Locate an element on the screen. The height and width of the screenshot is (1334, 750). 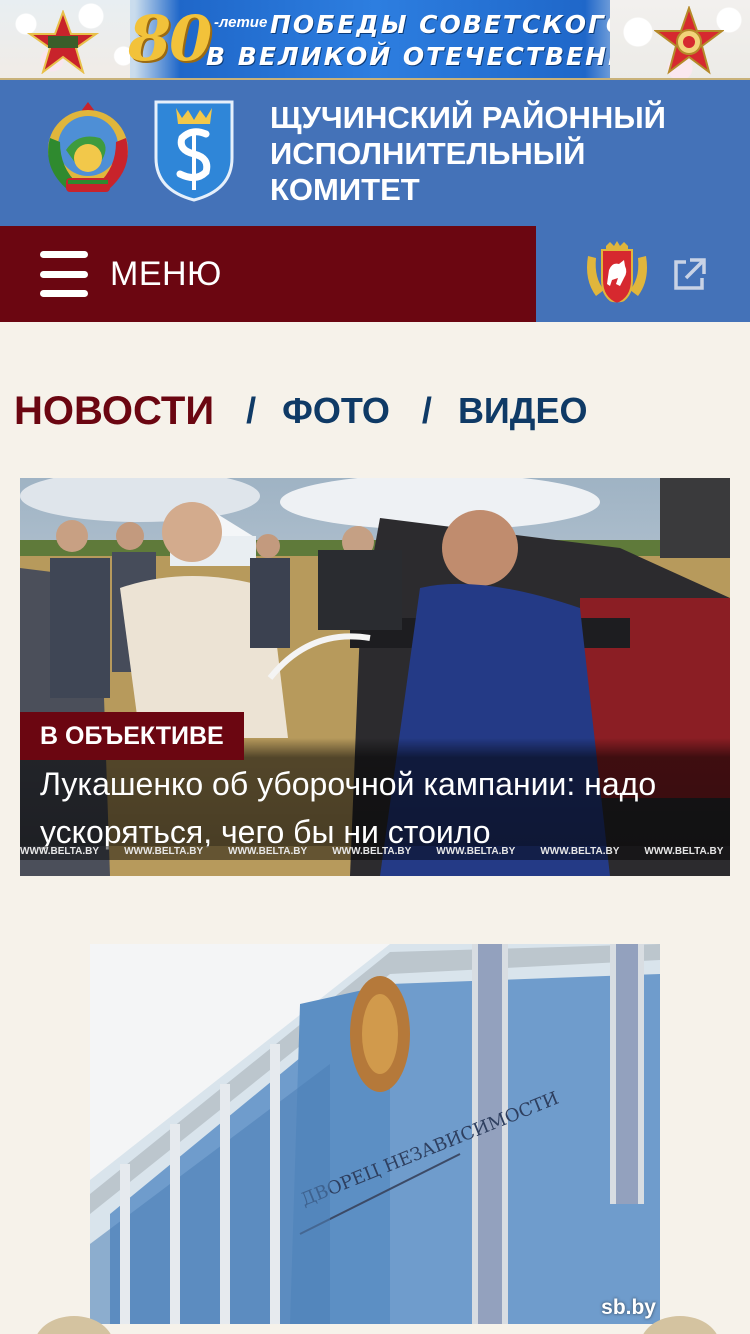
tab-photo: ФОТО is located at coordinates (336, 411).